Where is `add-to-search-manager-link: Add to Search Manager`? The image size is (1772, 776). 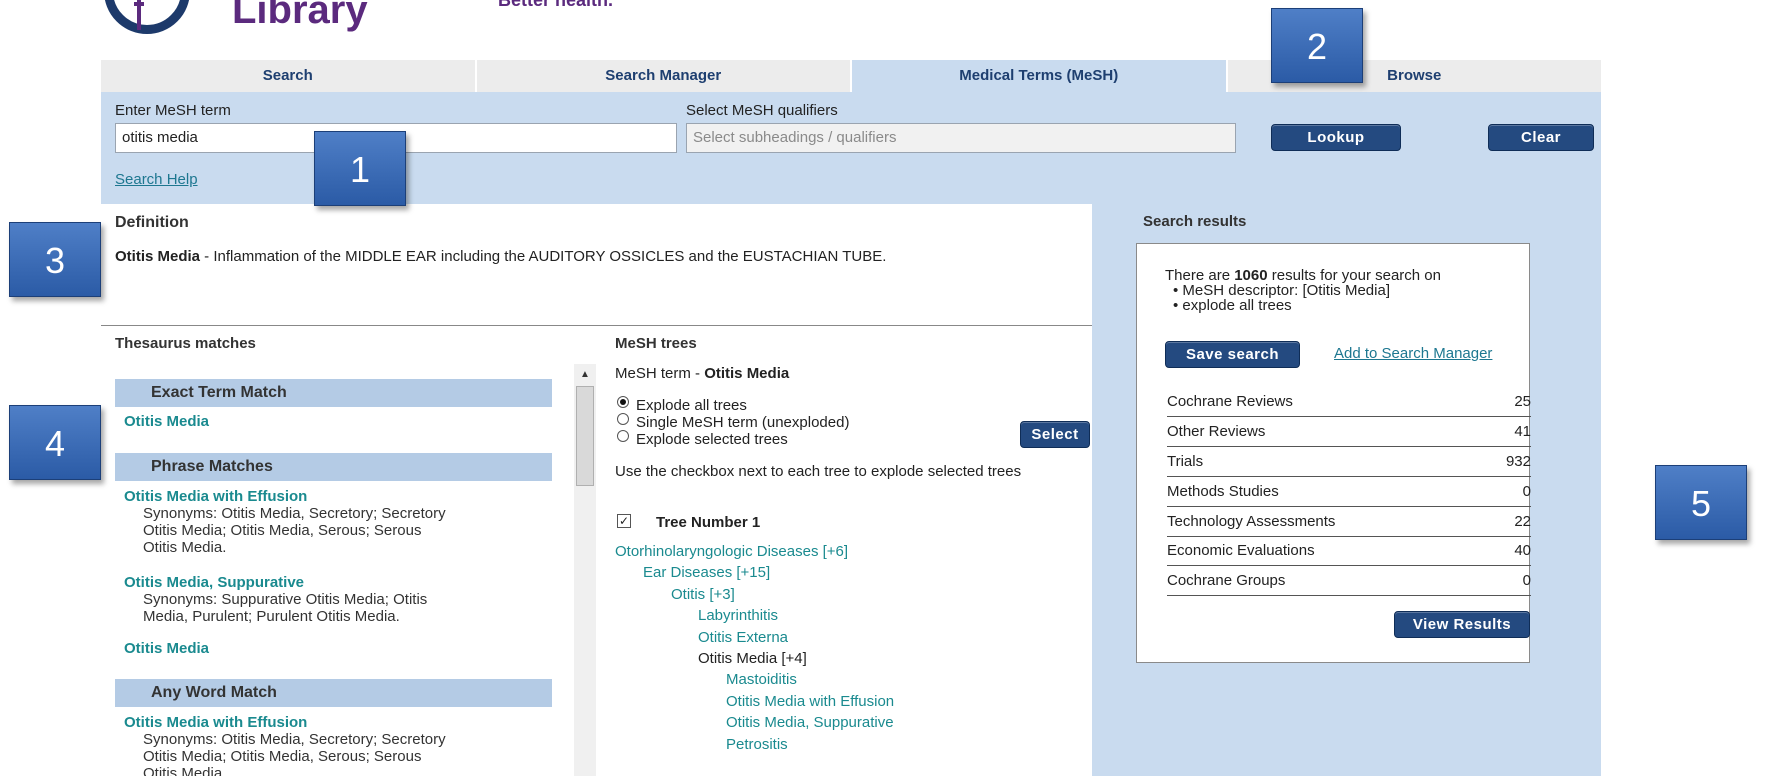 add-to-search-manager-link: Add to Search Manager is located at coordinates (1413, 353).